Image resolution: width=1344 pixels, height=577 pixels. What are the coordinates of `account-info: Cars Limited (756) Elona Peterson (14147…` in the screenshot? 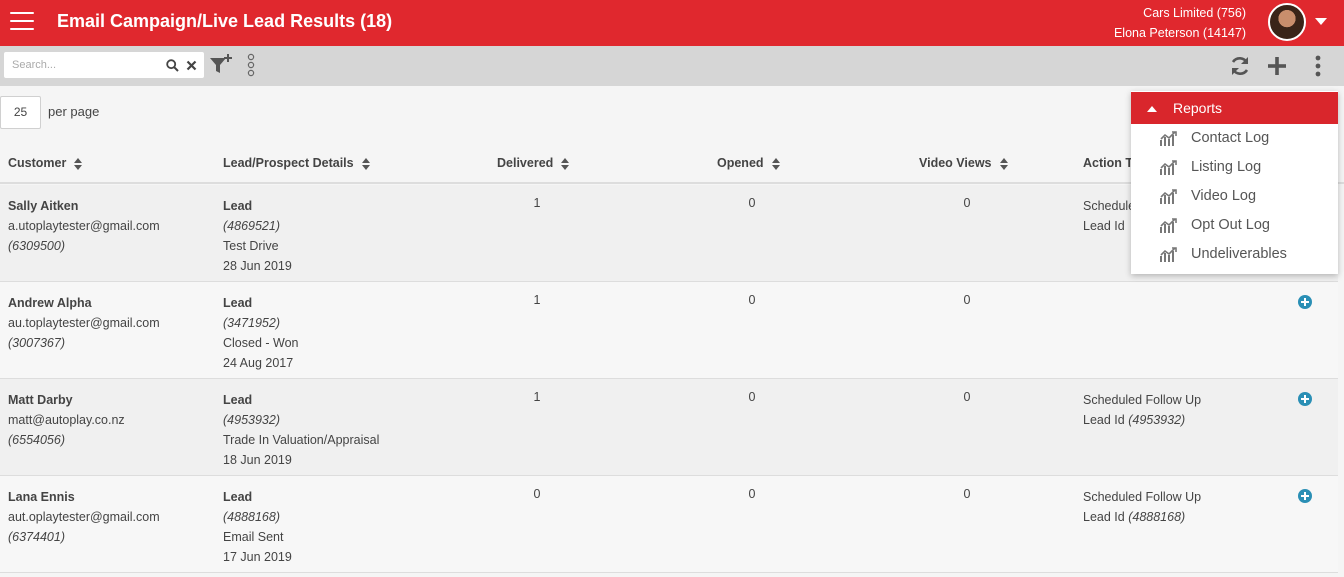 It's located at (1180, 23).